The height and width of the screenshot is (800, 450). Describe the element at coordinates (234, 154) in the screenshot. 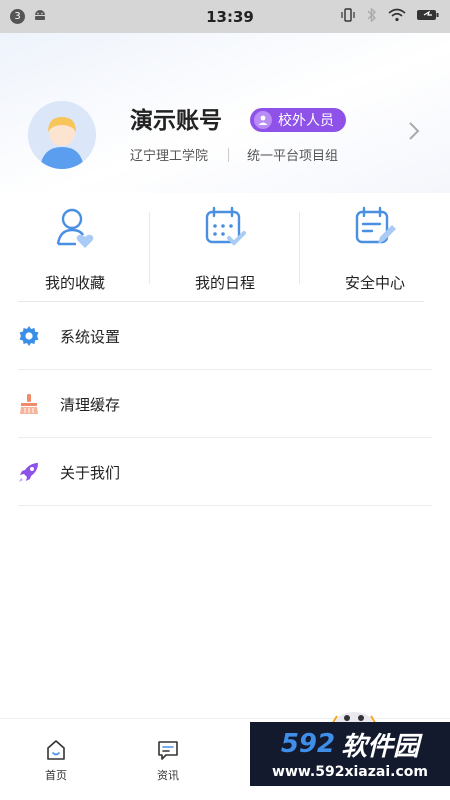

I see `affiliation-line: 辽宁理工学院 统一平台项目组` at that location.